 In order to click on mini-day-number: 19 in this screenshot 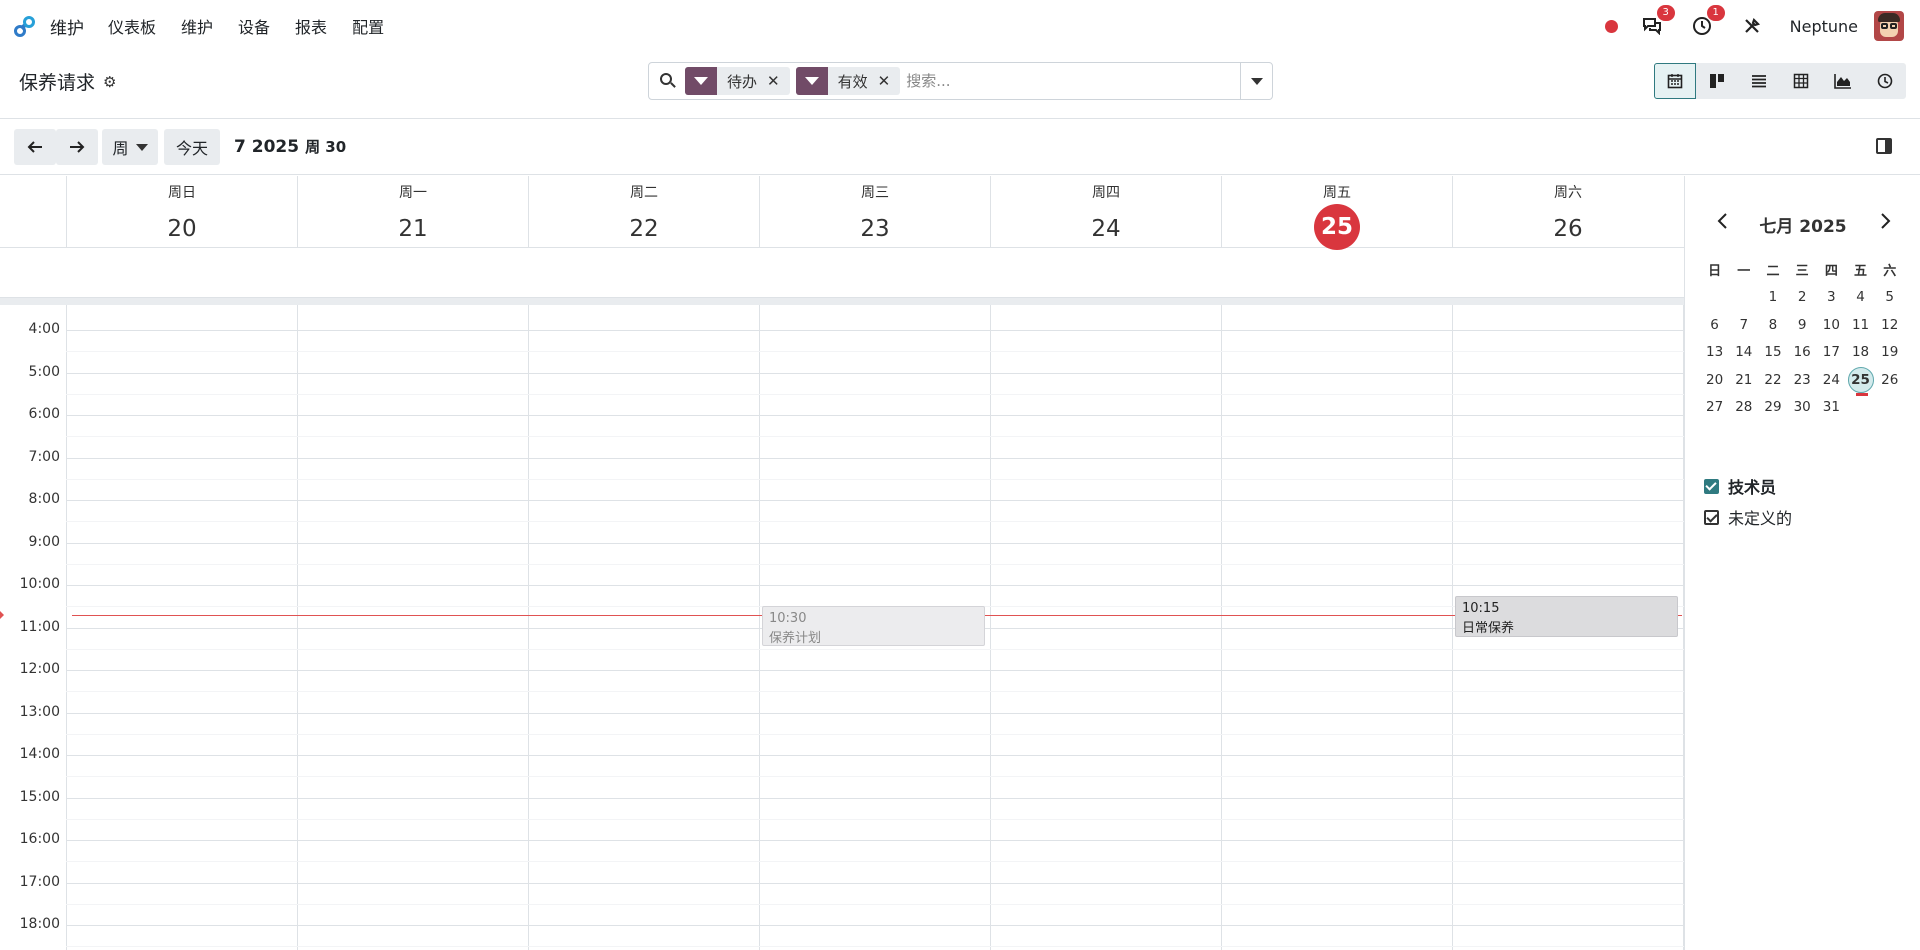, I will do `click(1890, 352)`.